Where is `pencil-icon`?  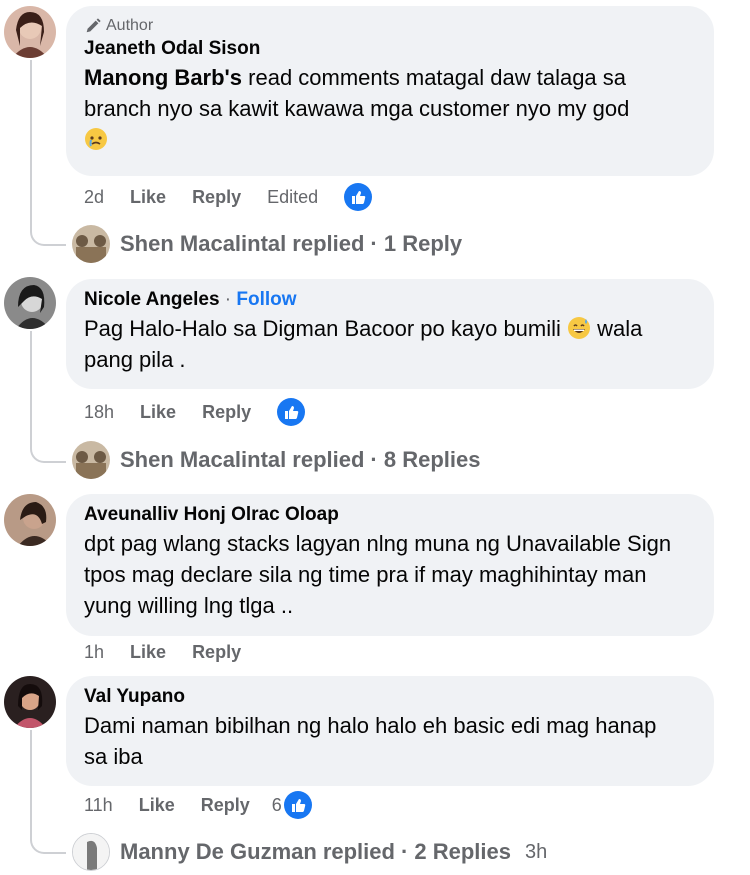
pencil-icon is located at coordinates (93, 25).